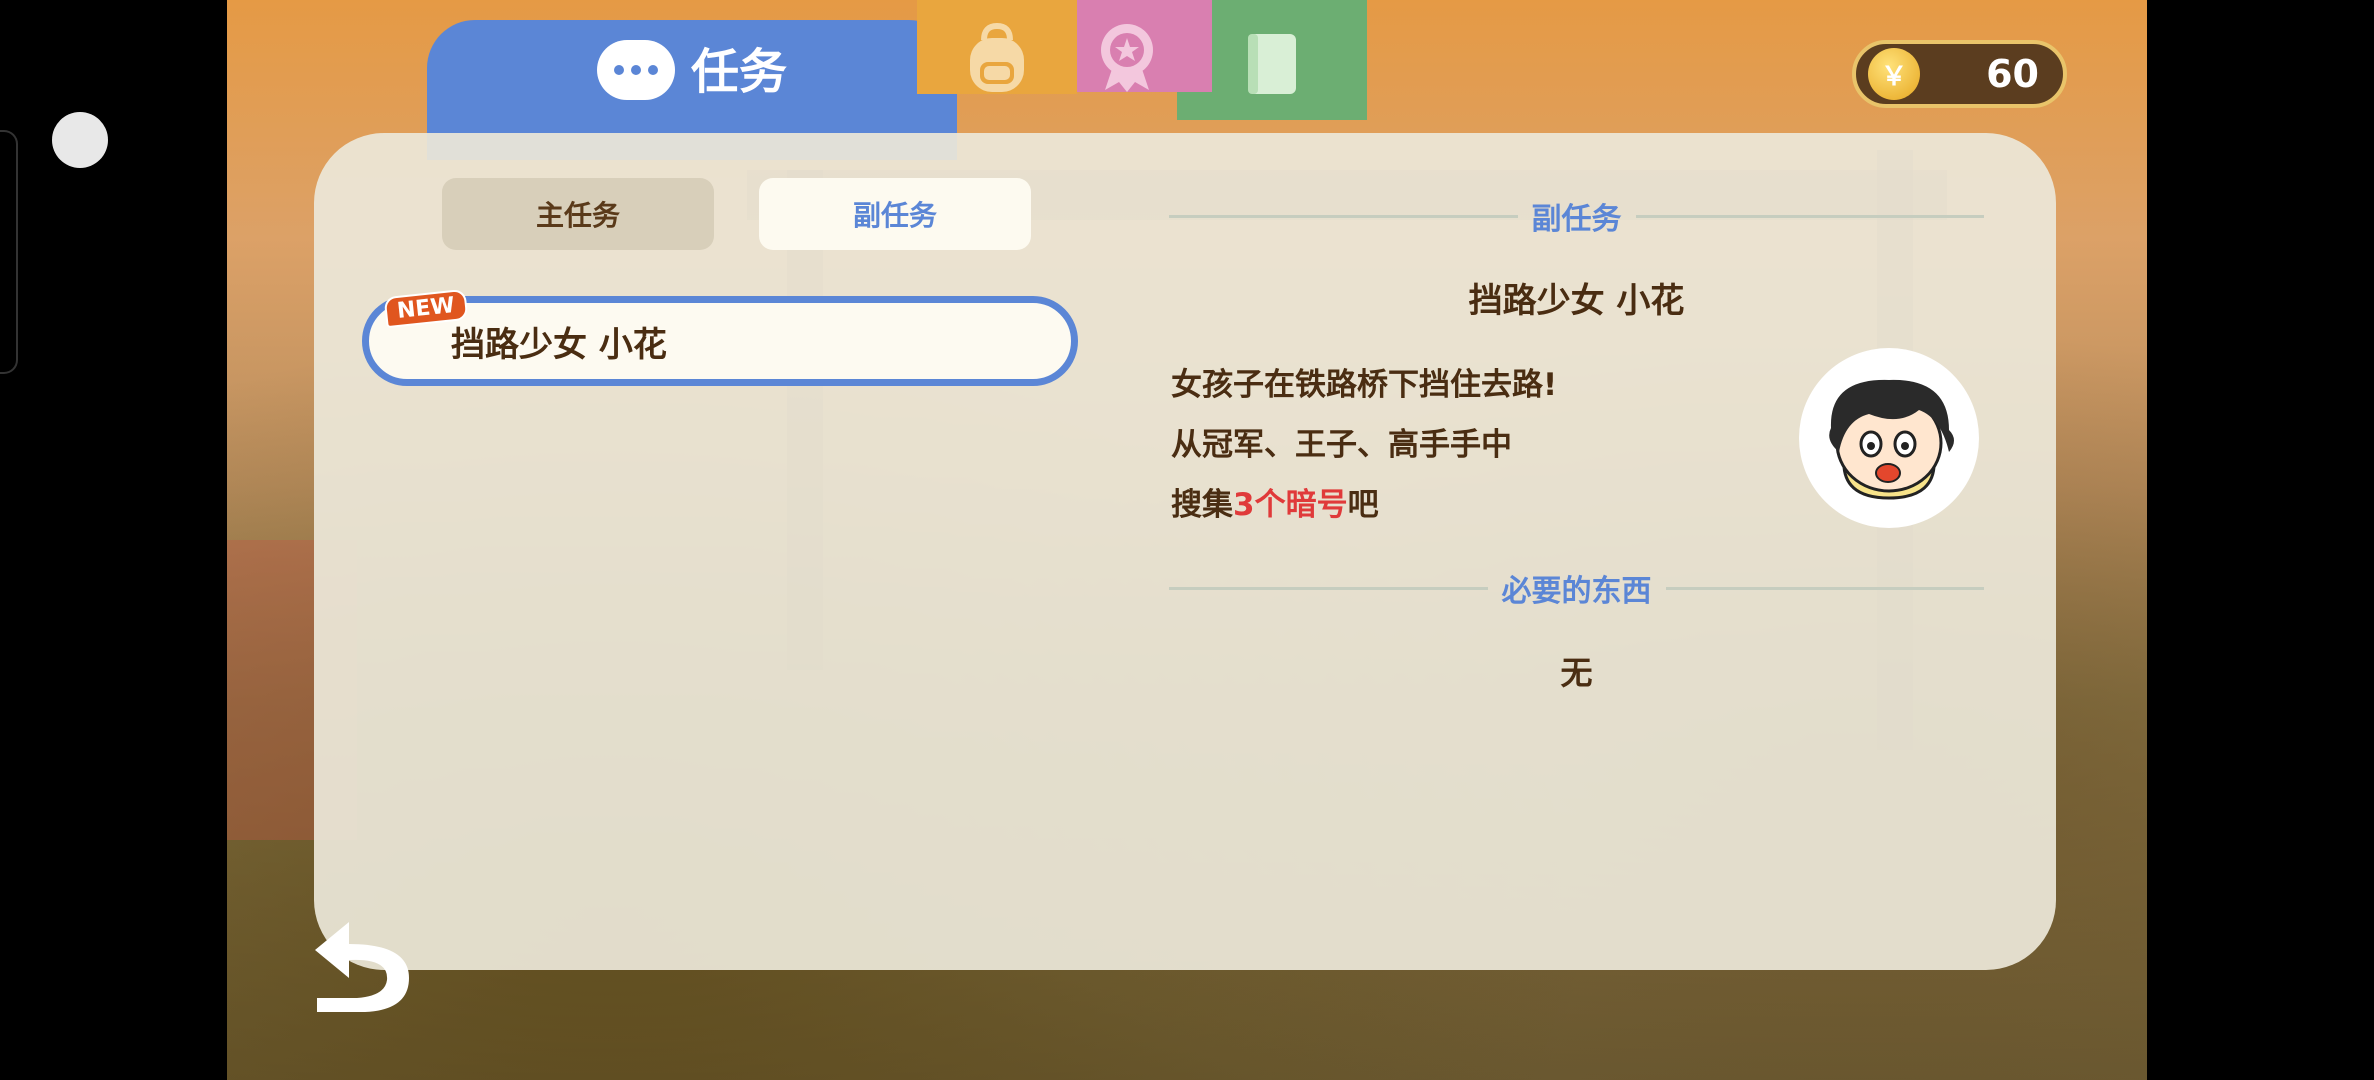  I want to click on backpack-icon, so click(997, 47).